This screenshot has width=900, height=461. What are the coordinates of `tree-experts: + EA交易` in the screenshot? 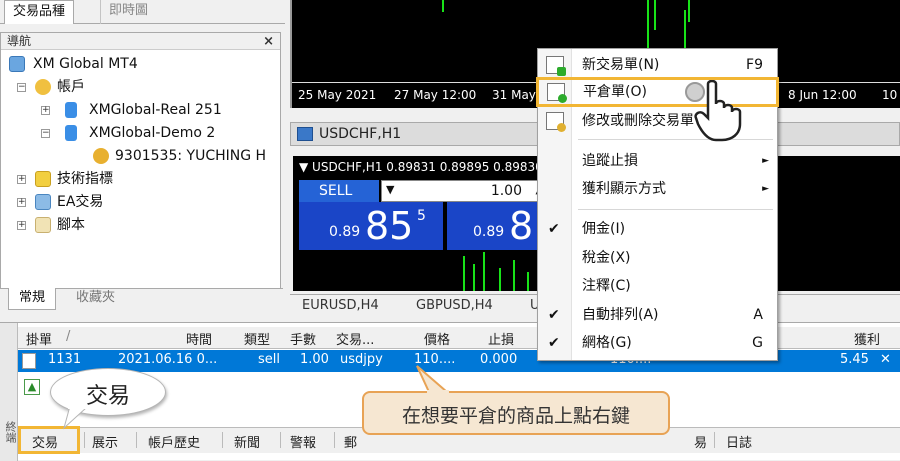 It's located at (60, 202).